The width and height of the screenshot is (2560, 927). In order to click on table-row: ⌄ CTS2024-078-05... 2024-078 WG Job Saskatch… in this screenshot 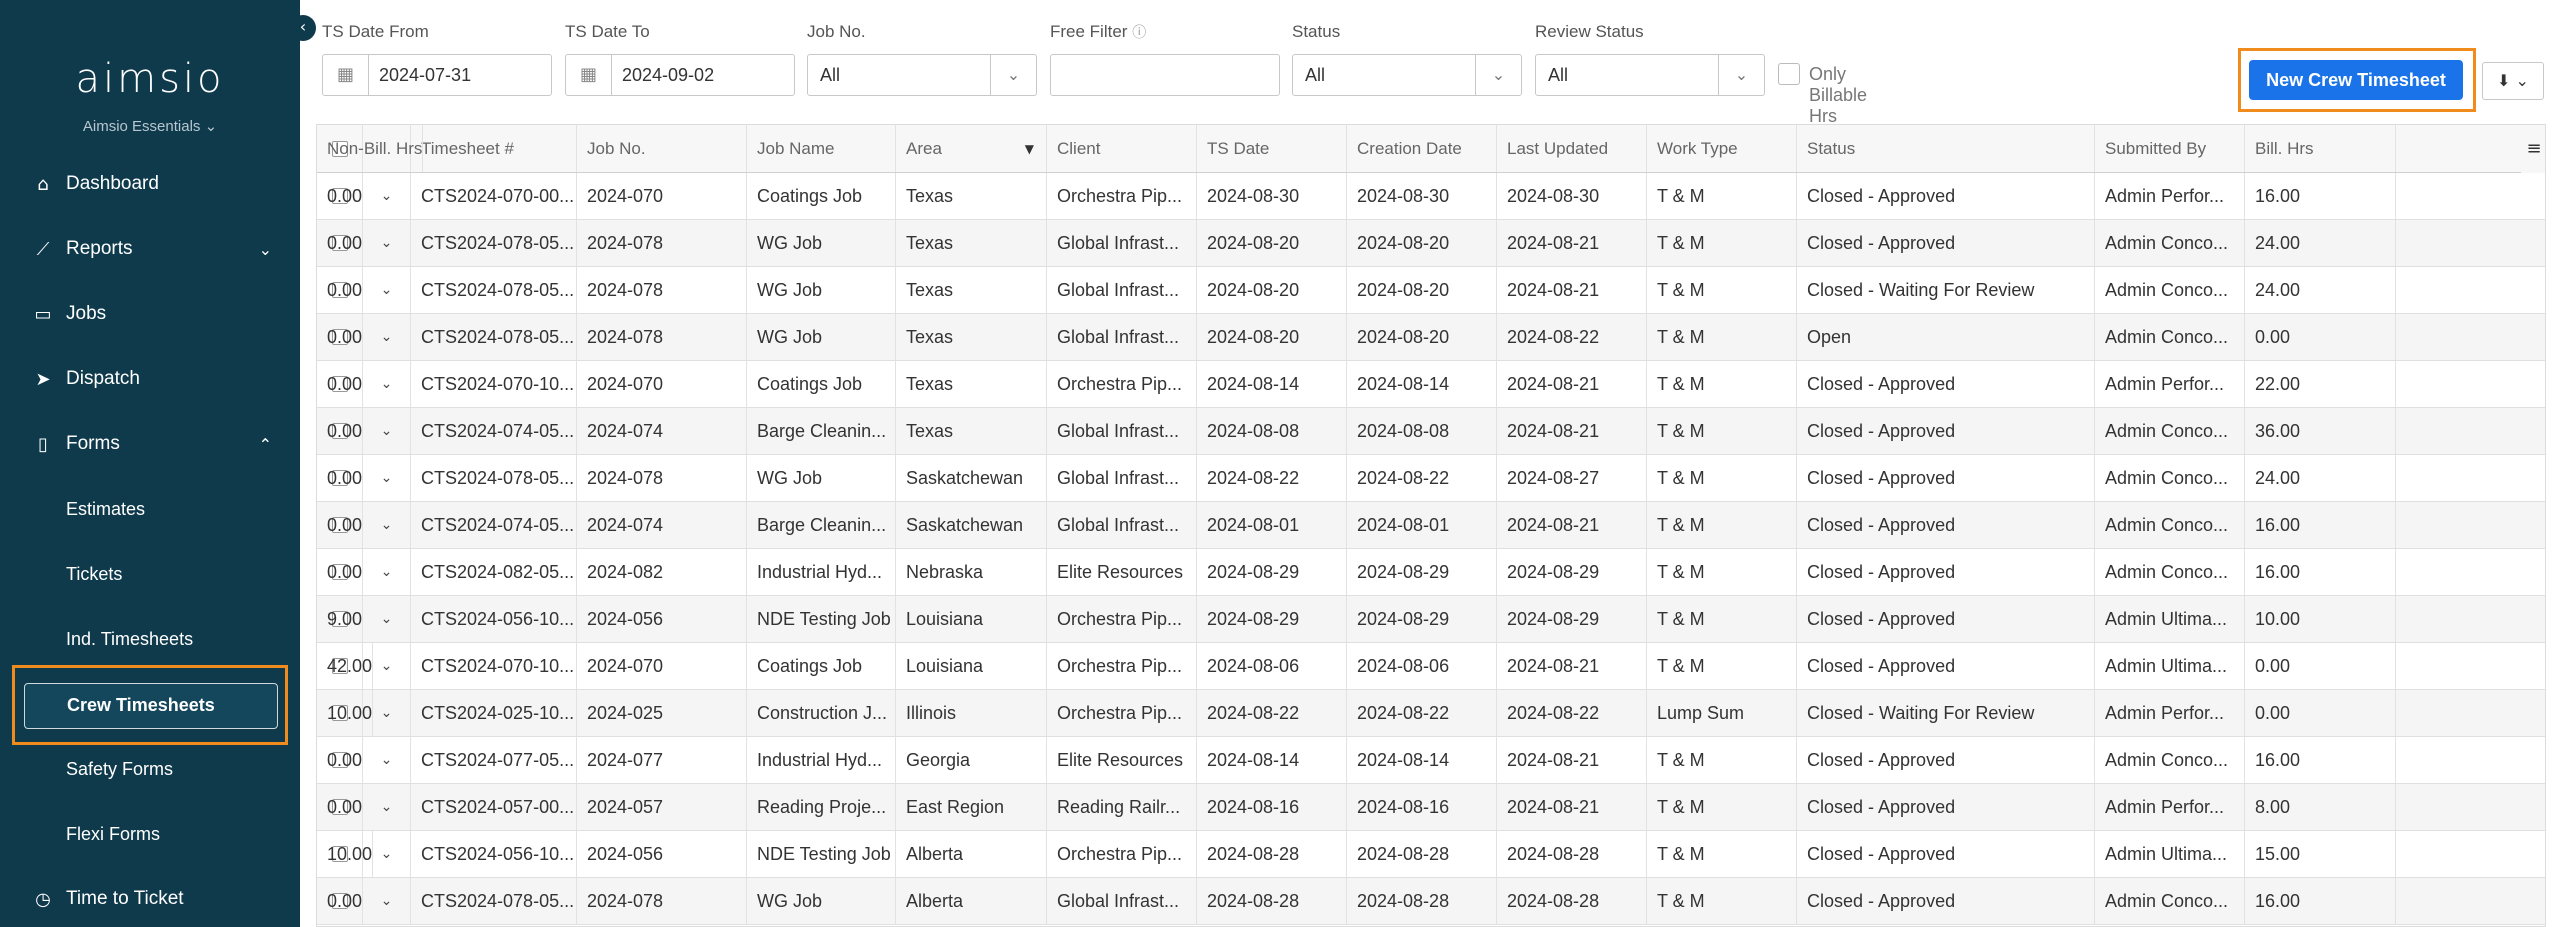, I will do `click(1431, 478)`.